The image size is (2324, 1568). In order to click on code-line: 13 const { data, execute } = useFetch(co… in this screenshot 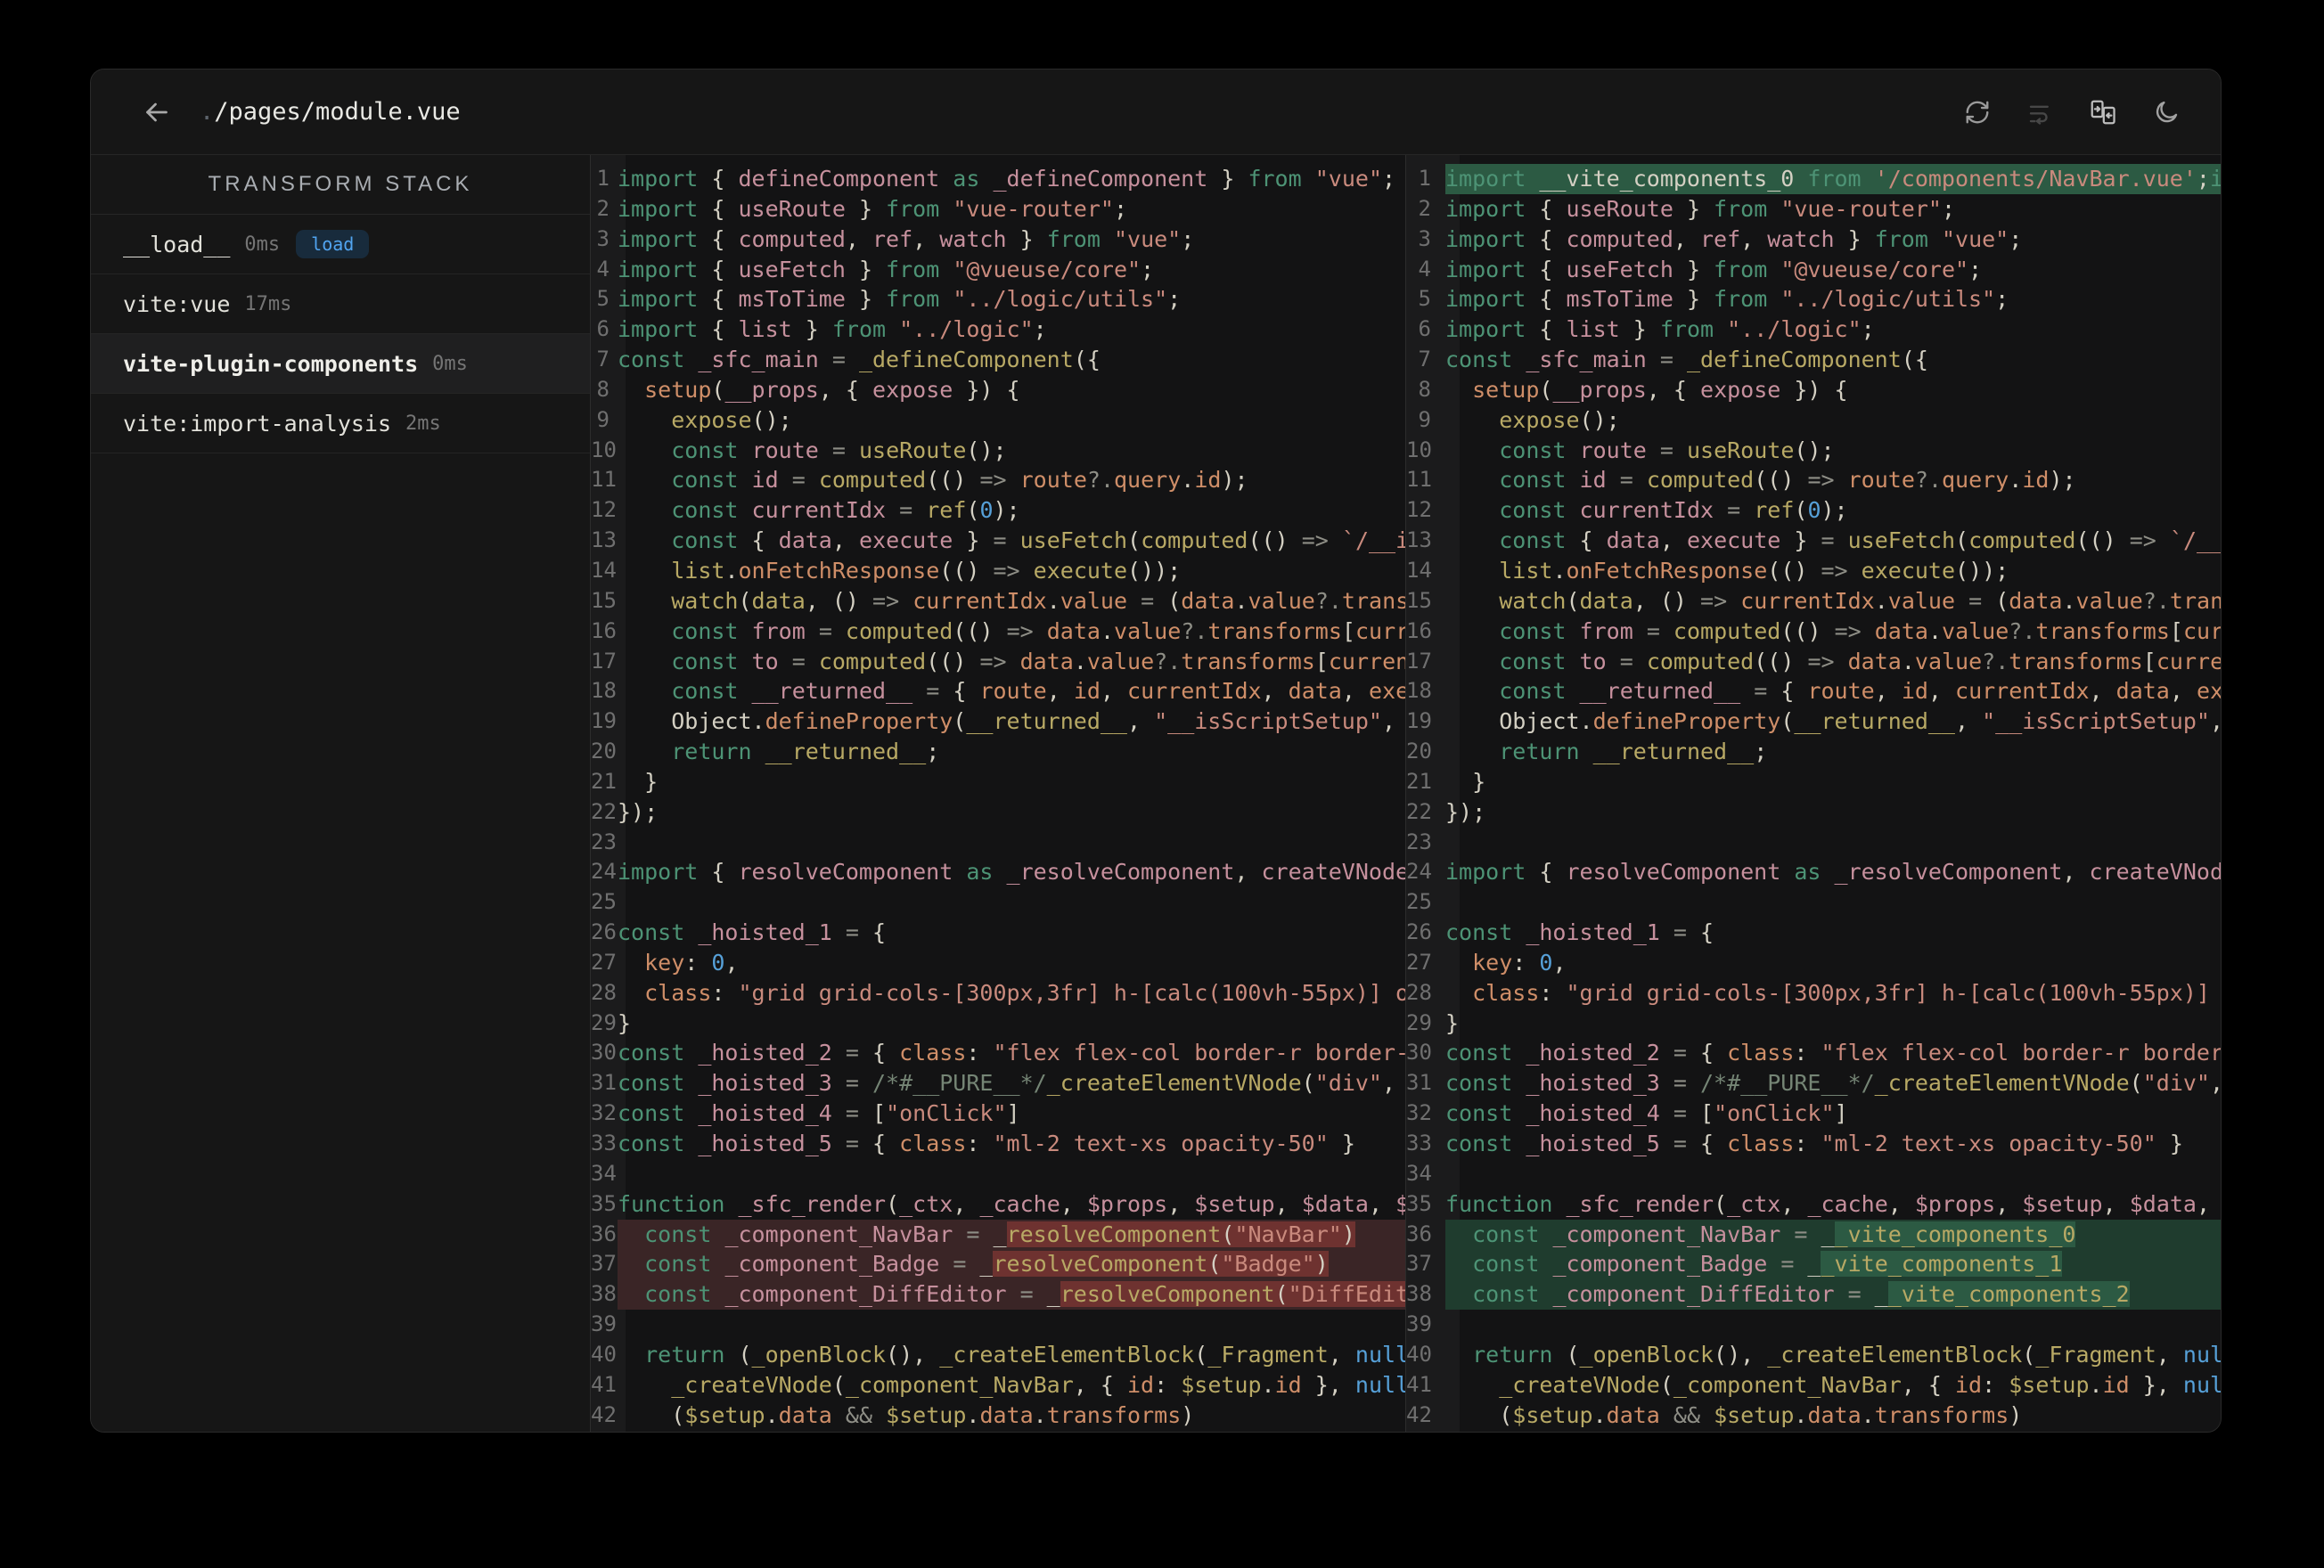, I will do `click(998, 541)`.